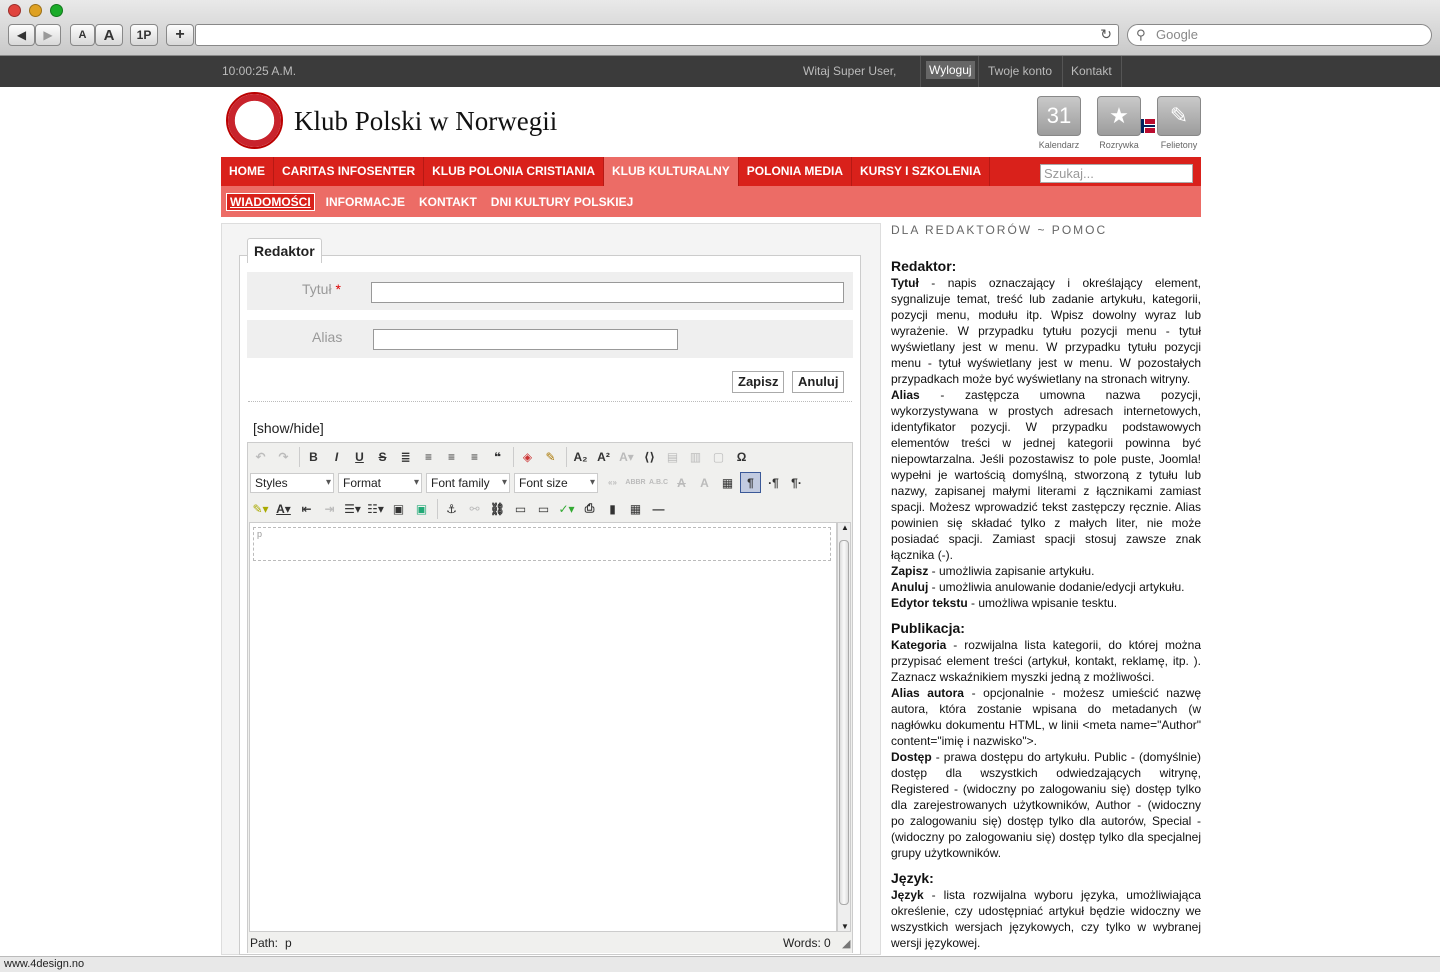  I want to click on visual-chars-icon: ¶, so click(750, 482).